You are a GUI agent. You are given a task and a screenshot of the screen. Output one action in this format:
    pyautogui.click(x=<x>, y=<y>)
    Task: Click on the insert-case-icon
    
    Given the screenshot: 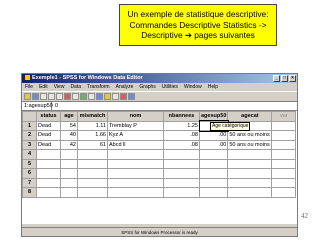 What is the action you would take?
    pyautogui.click(x=83, y=96)
    